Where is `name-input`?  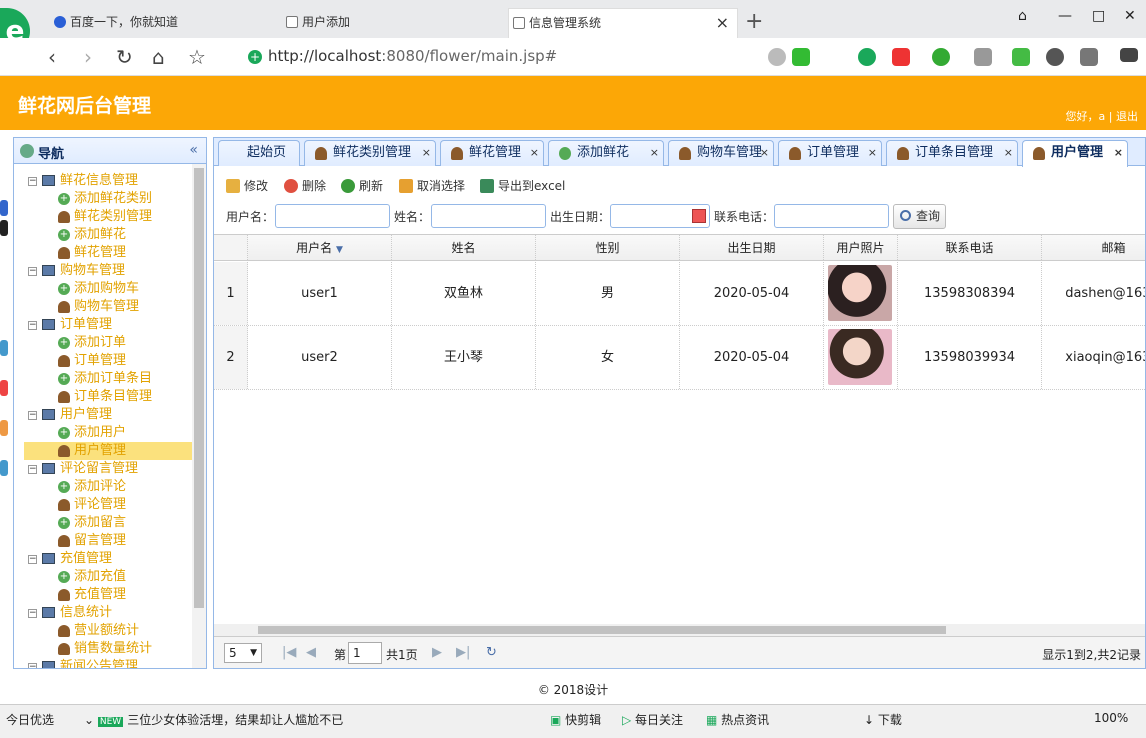
name-input is located at coordinates (488, 216).